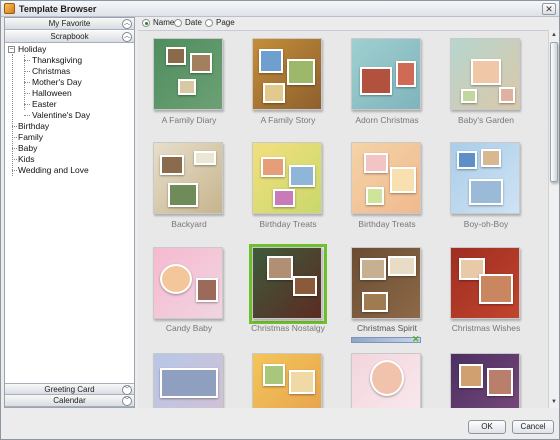  What do you see at coordinates (416, 339) in the screenshot?
I see `close-icon: ✕` at bounding box center [416, 339].